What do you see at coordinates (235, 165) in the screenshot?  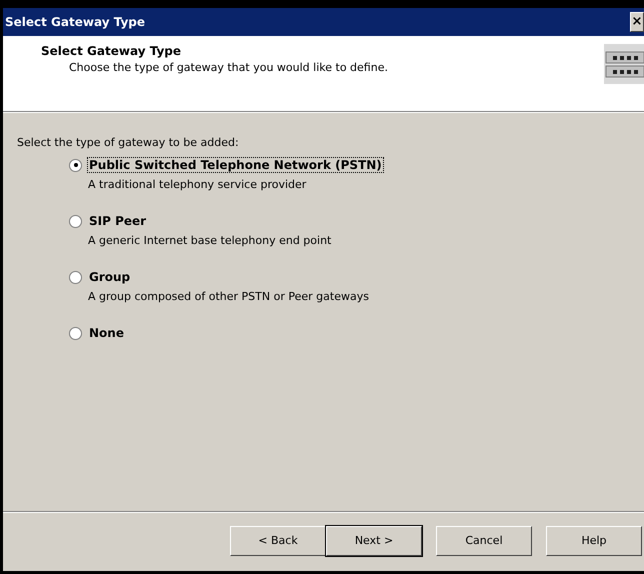 I see `option-label: Public Switched Telephone Network (PSTN)` at bounding box center [235, 165].